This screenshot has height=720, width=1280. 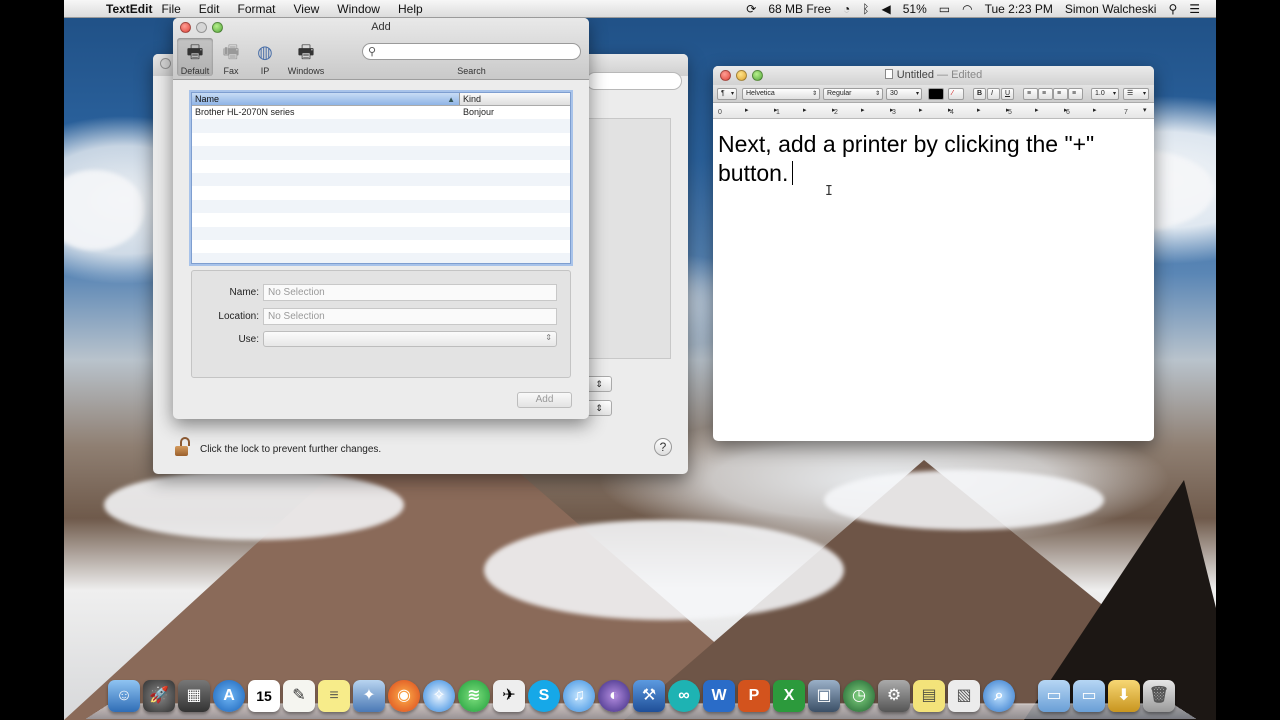 What do you see at coordinates (229, 696) in the screenshot?
I see `app-store-icon: A` at bounding box center [229, 696].